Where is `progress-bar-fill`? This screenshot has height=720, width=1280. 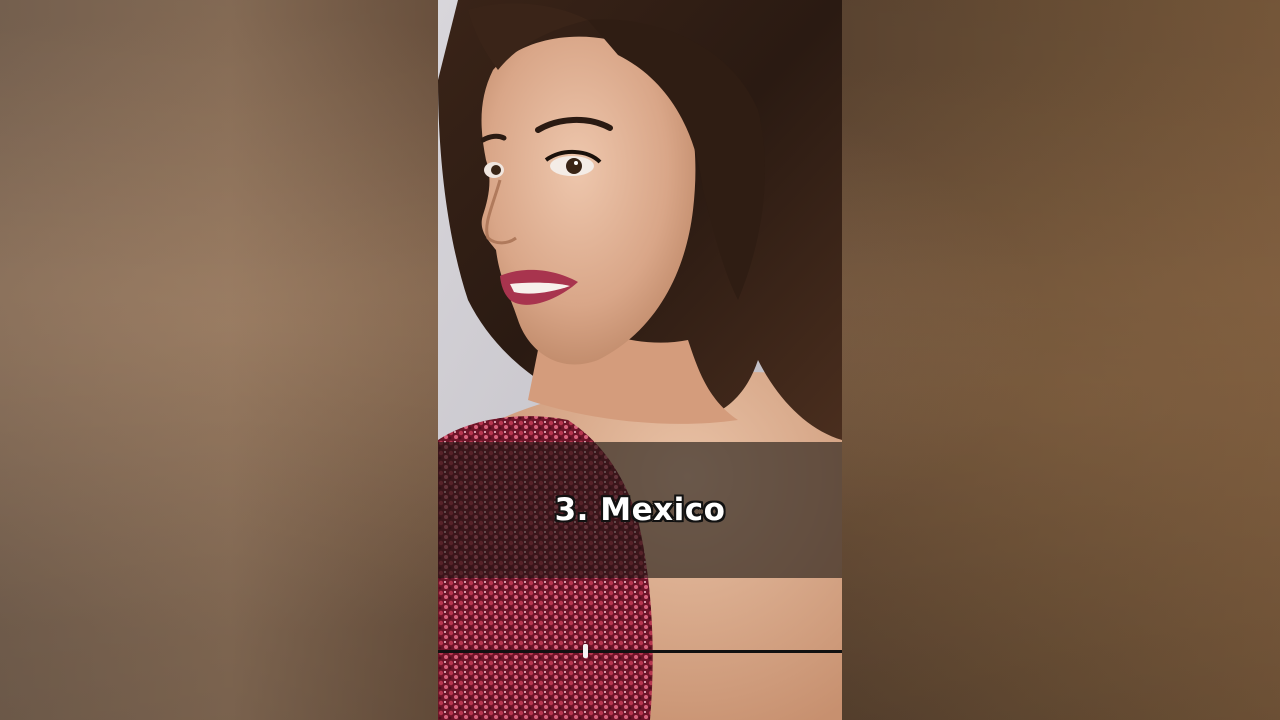 progress-bar-fill is located at coordinates (512, 651).